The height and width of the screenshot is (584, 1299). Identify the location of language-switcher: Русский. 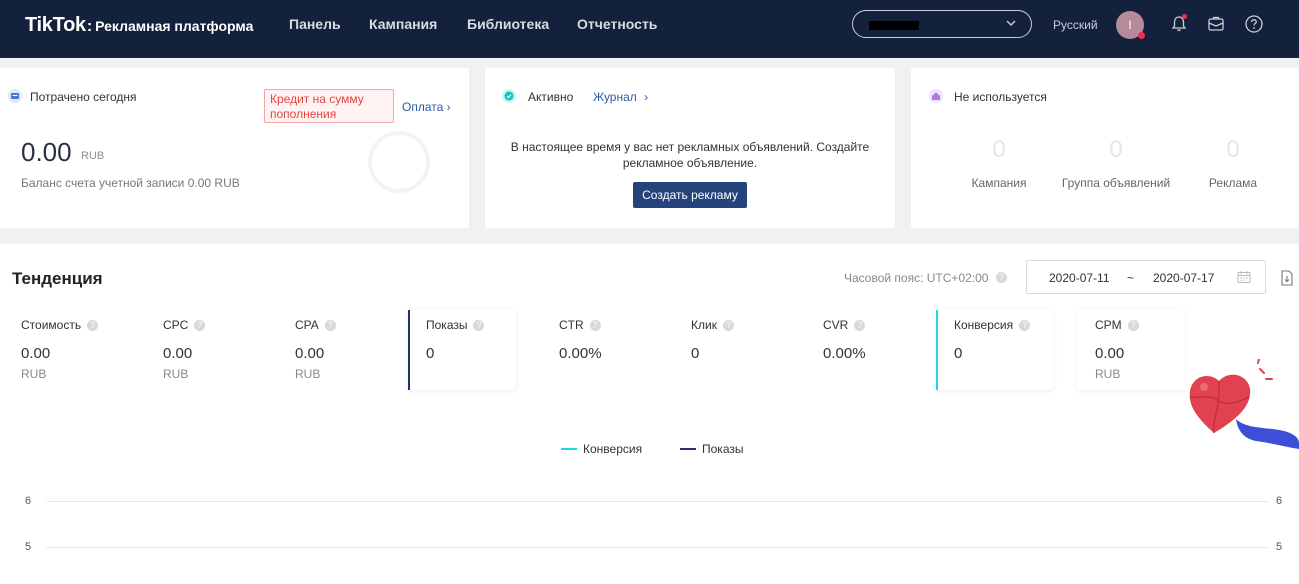
(1075, 25).